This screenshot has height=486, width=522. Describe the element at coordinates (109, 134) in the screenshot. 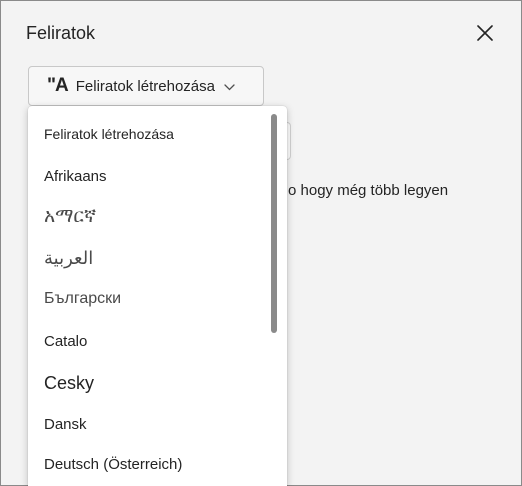

I see `dropdown-item-create-captions: Feliratok létrehozása` at that location.